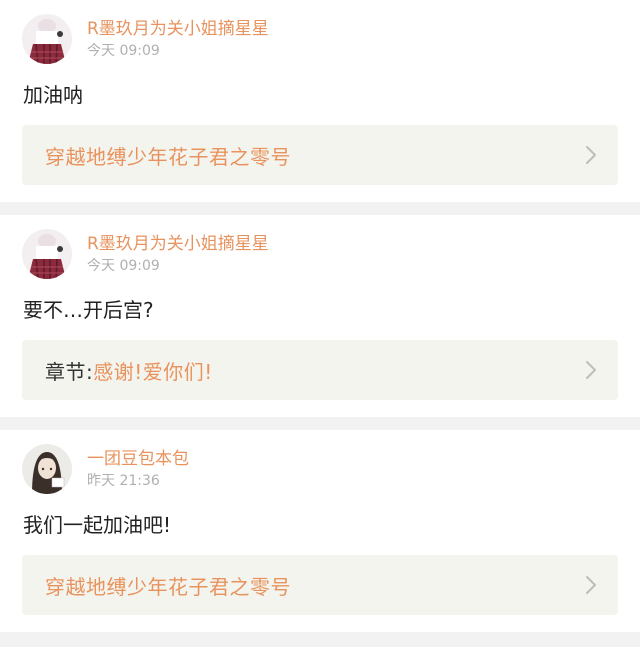  I want to click on comment-text: 加油呐, so click(53, 95).